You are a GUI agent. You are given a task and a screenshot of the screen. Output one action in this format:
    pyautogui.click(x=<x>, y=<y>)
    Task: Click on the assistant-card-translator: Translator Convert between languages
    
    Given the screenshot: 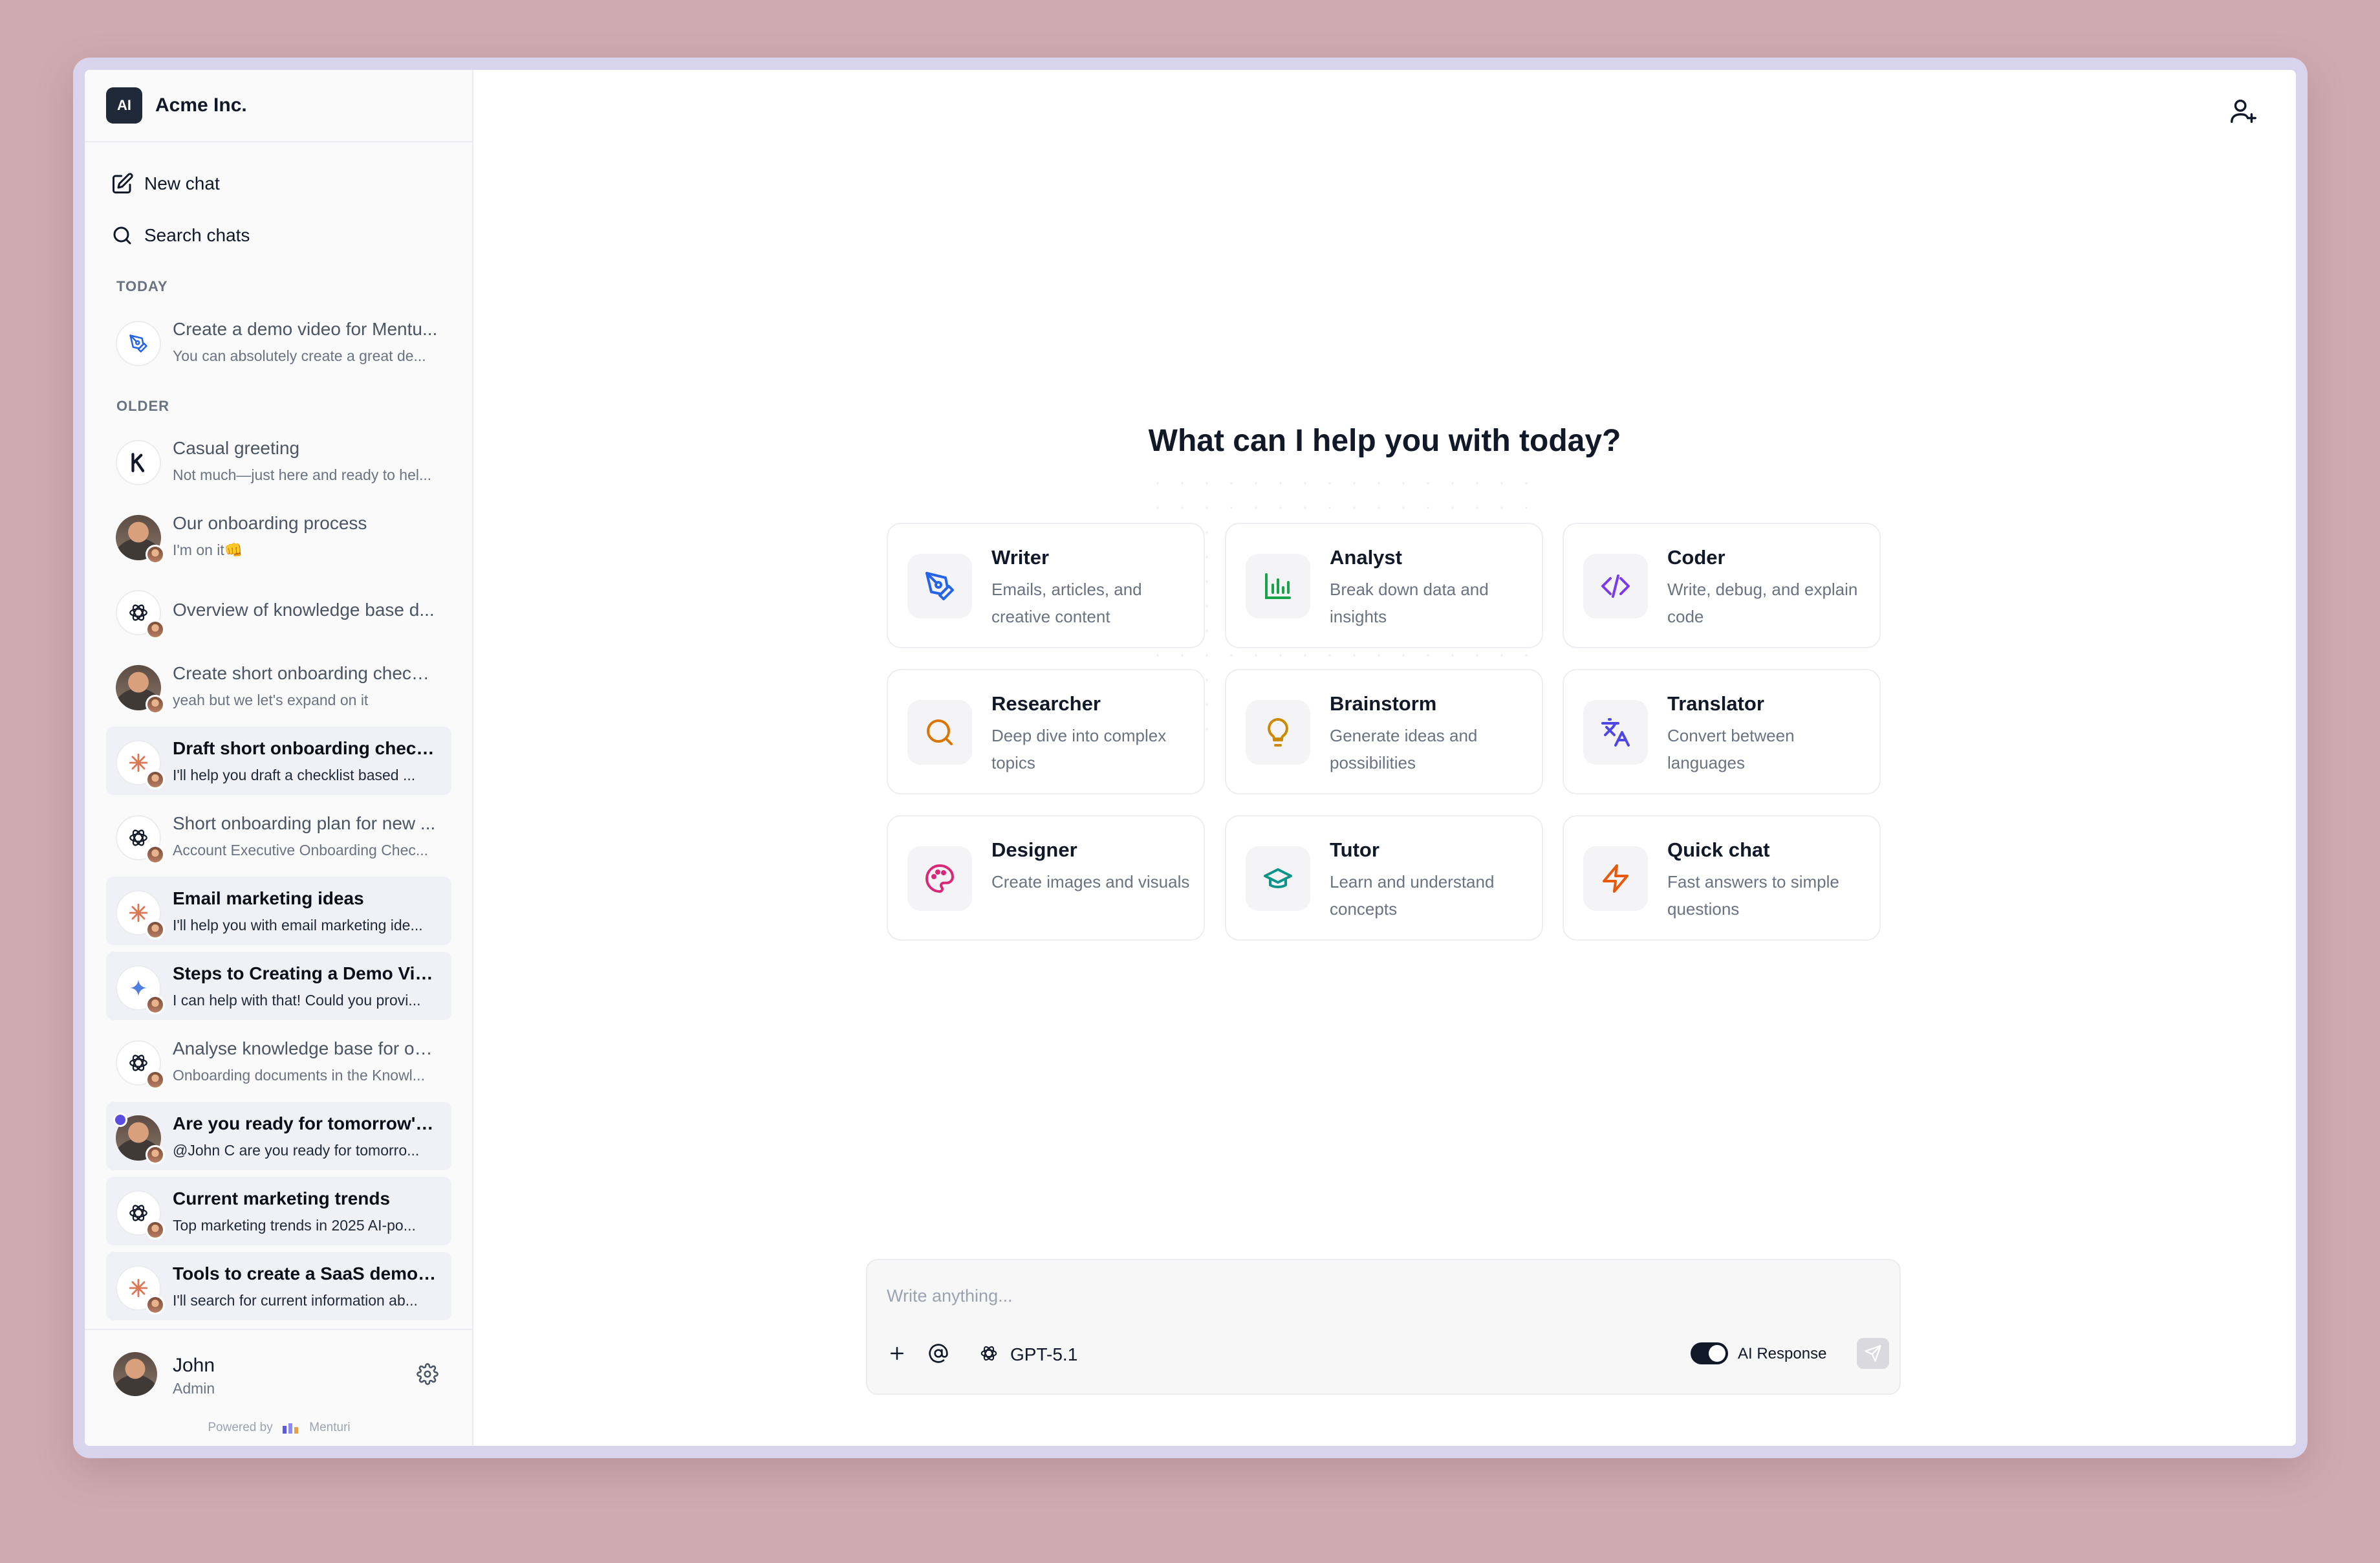 What is the action you would take?
    pyautogui.click(x=1722, y=732)
    